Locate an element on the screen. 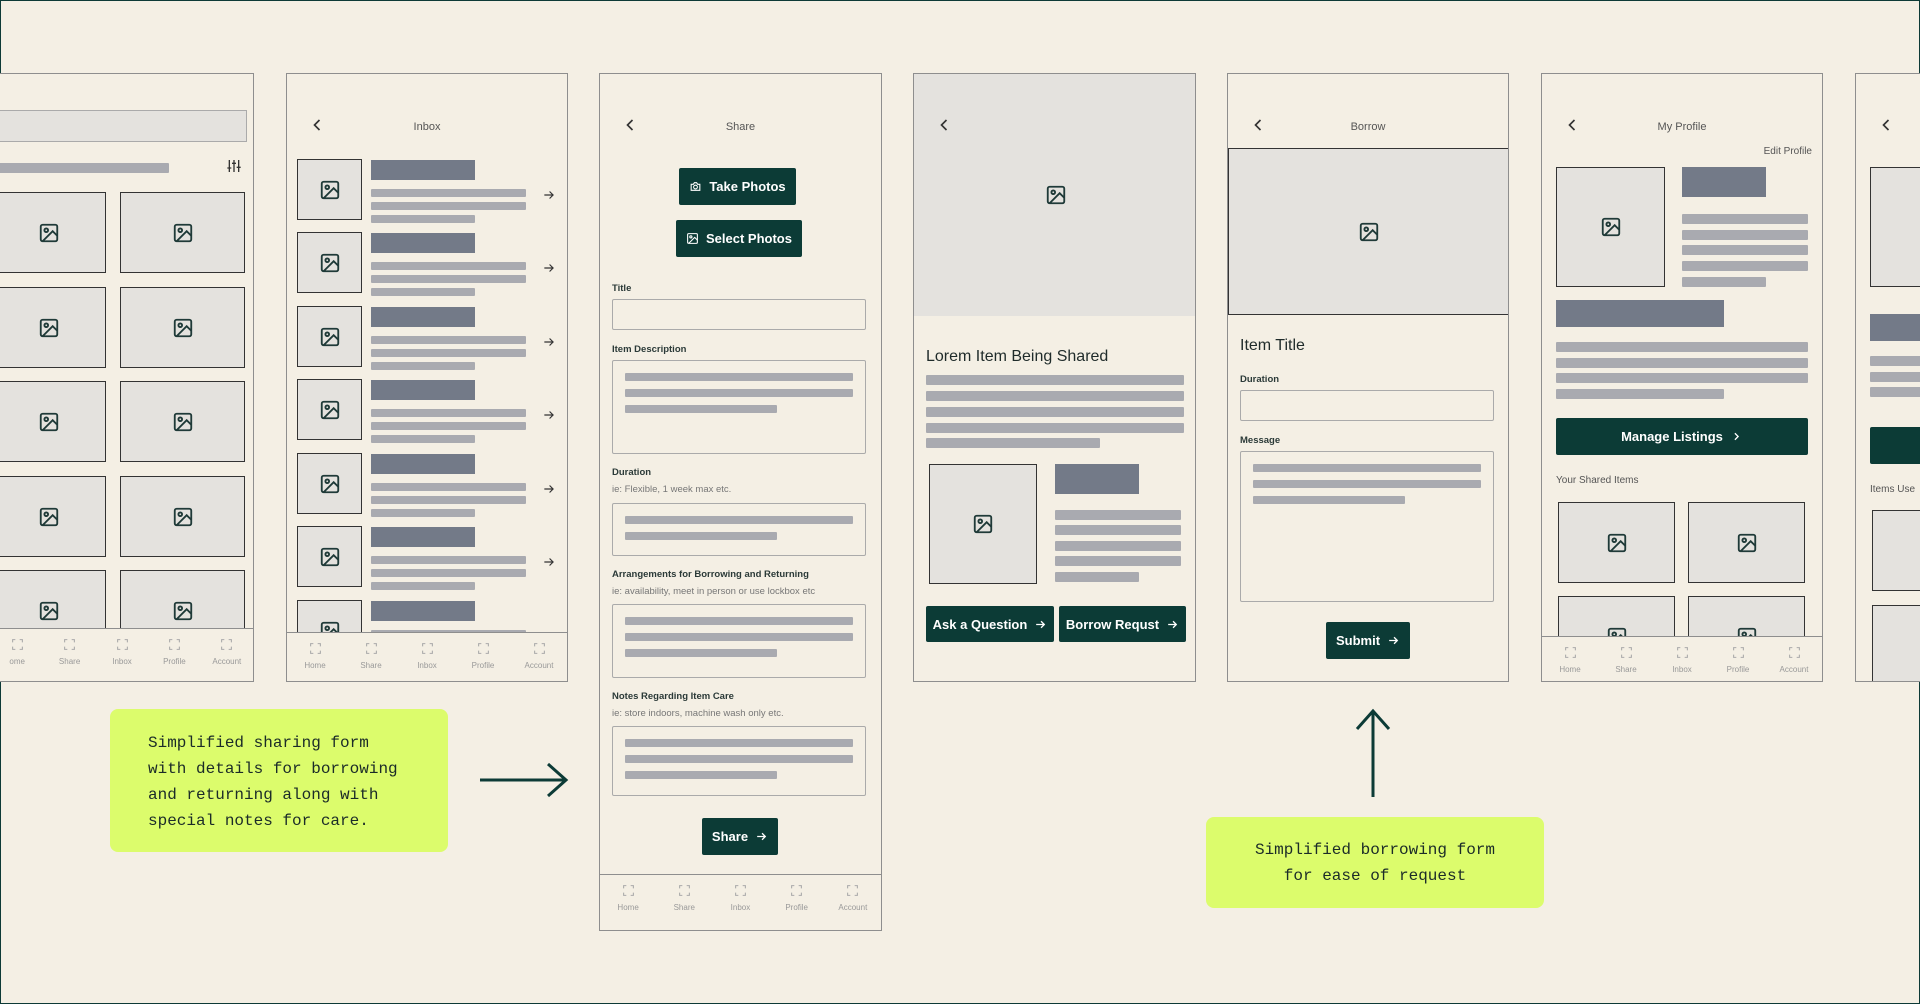  share-button: Share is located at coordinates (740, 836).